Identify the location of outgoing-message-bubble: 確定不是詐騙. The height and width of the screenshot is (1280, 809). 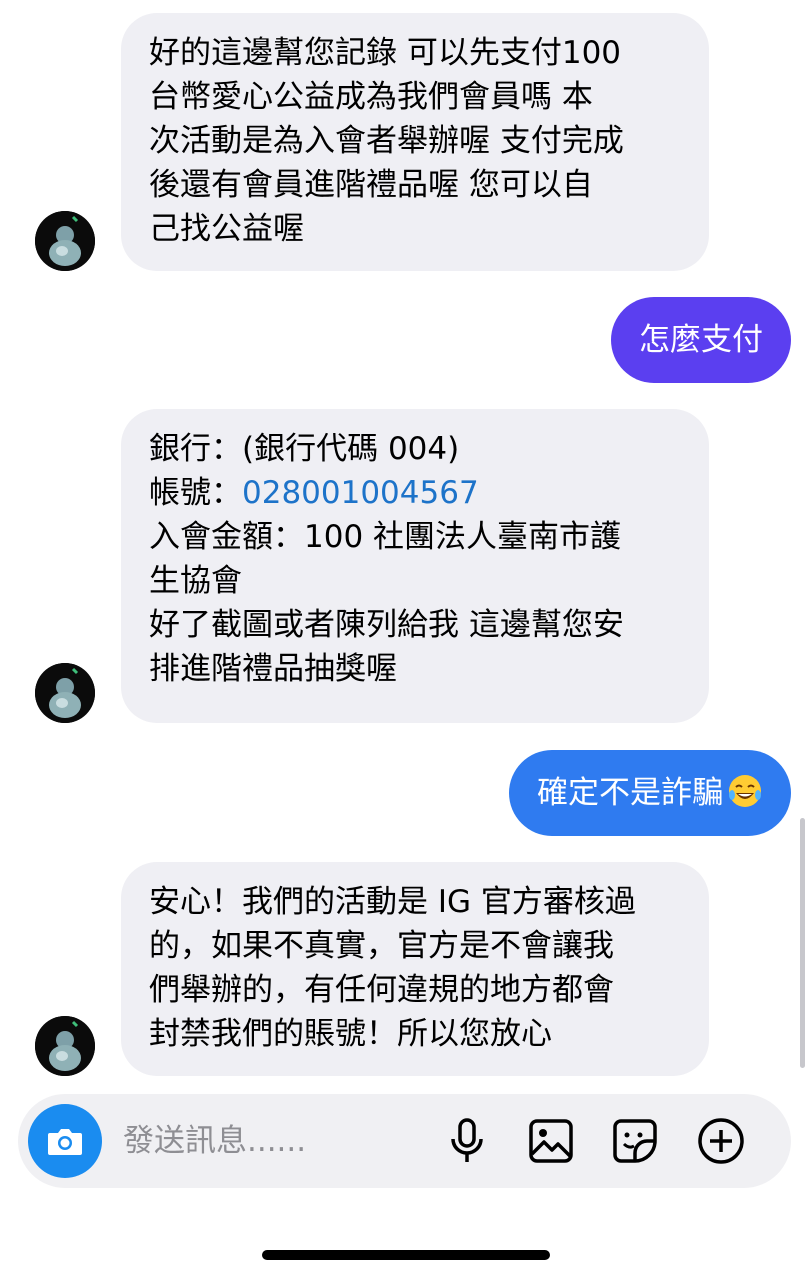
(650, 793).